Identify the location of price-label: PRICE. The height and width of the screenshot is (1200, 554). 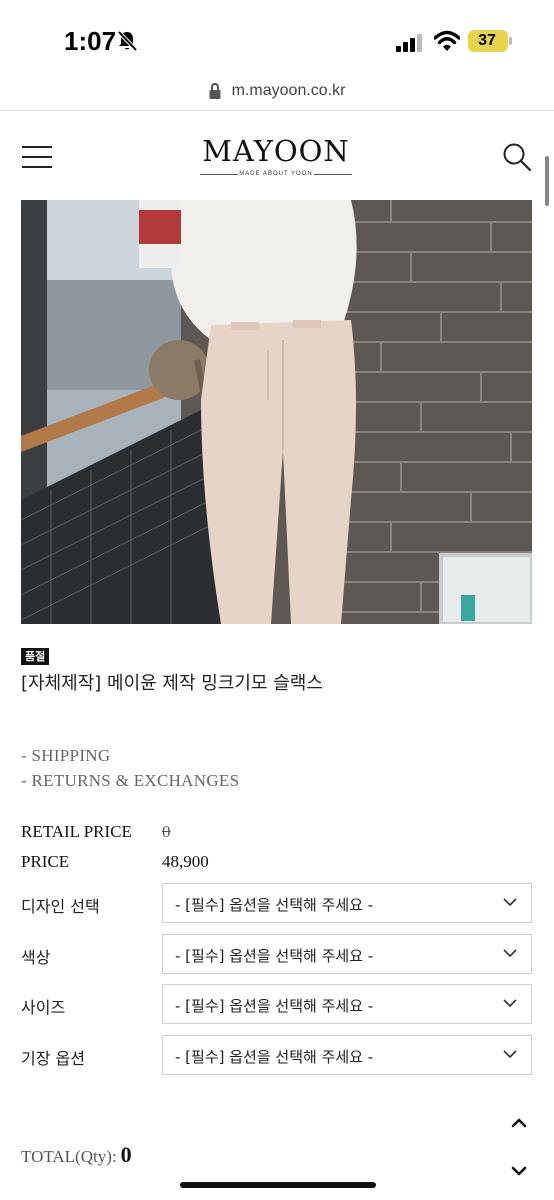
(45, 861).